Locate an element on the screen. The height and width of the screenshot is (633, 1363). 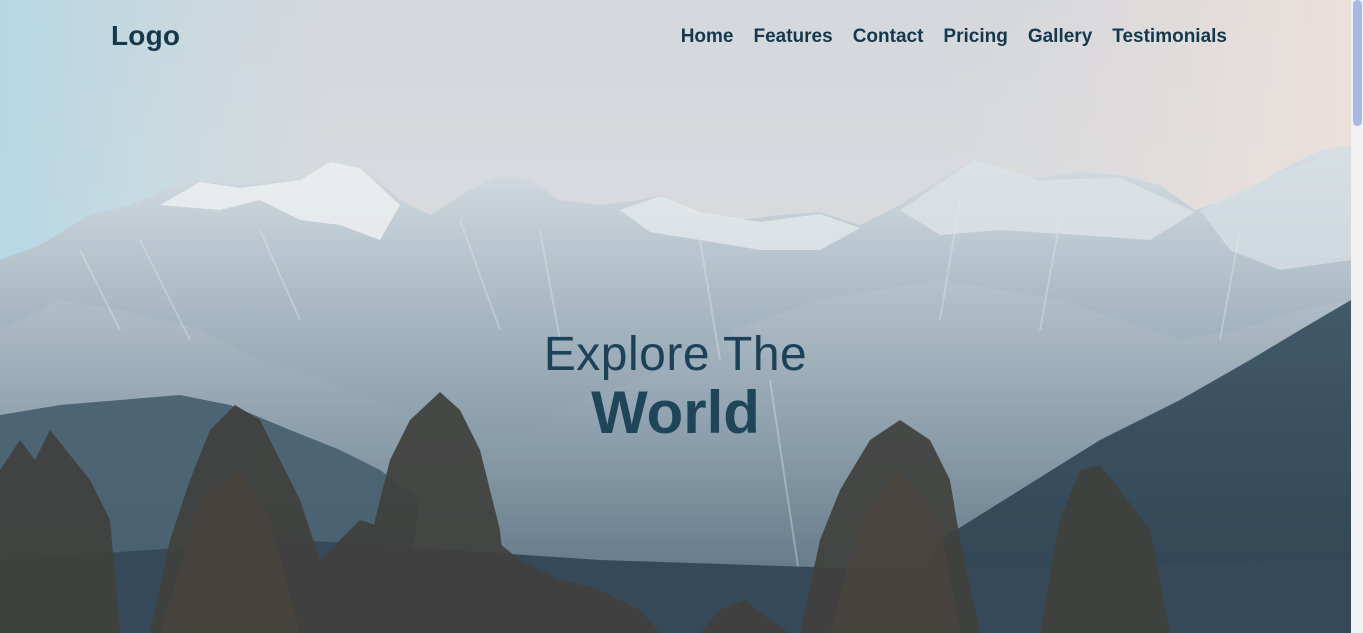
scrollbar-thumb is located at coordinates (1357, 63).